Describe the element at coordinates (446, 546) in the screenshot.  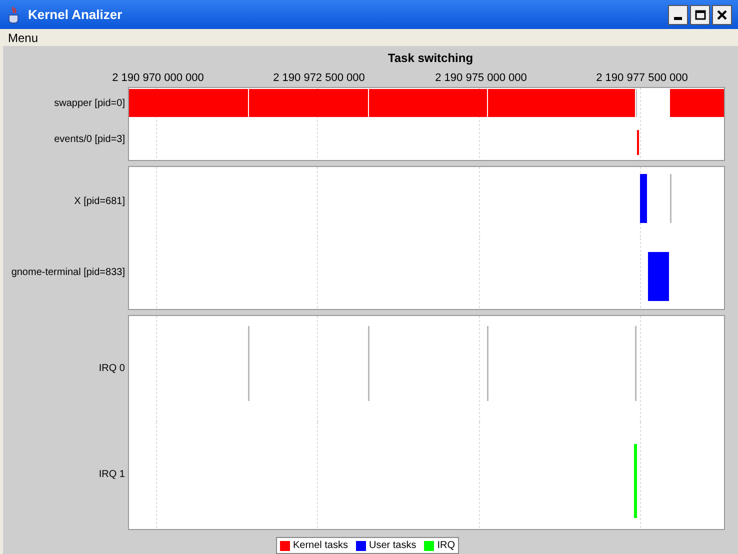
I see `legend-label: IRQ` at that location.